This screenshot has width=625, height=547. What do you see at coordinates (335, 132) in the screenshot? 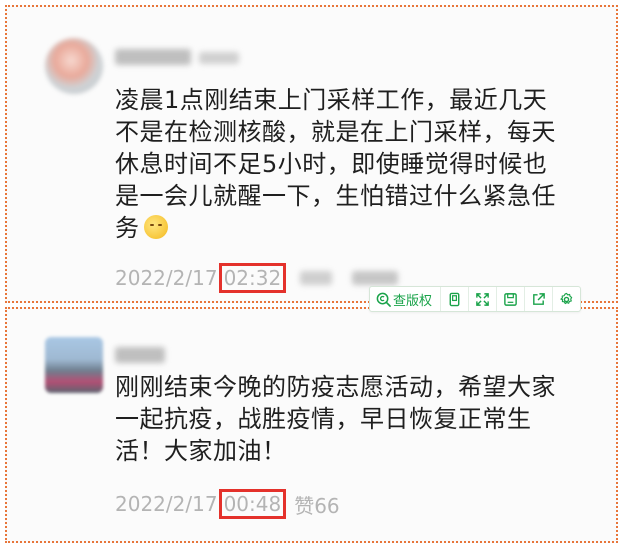
I see `comment-text-line: 不是在检测核酸，就是在上门采样，每天` at bounding box center [335, 132].